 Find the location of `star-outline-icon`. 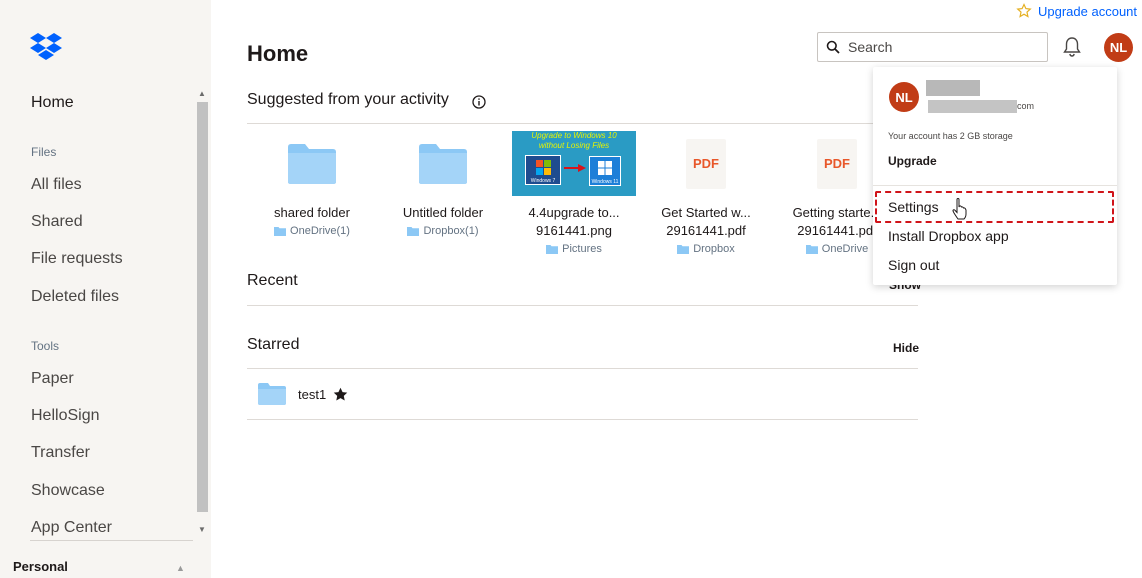

star-outline-icon is located at coordinates (1024, 10).